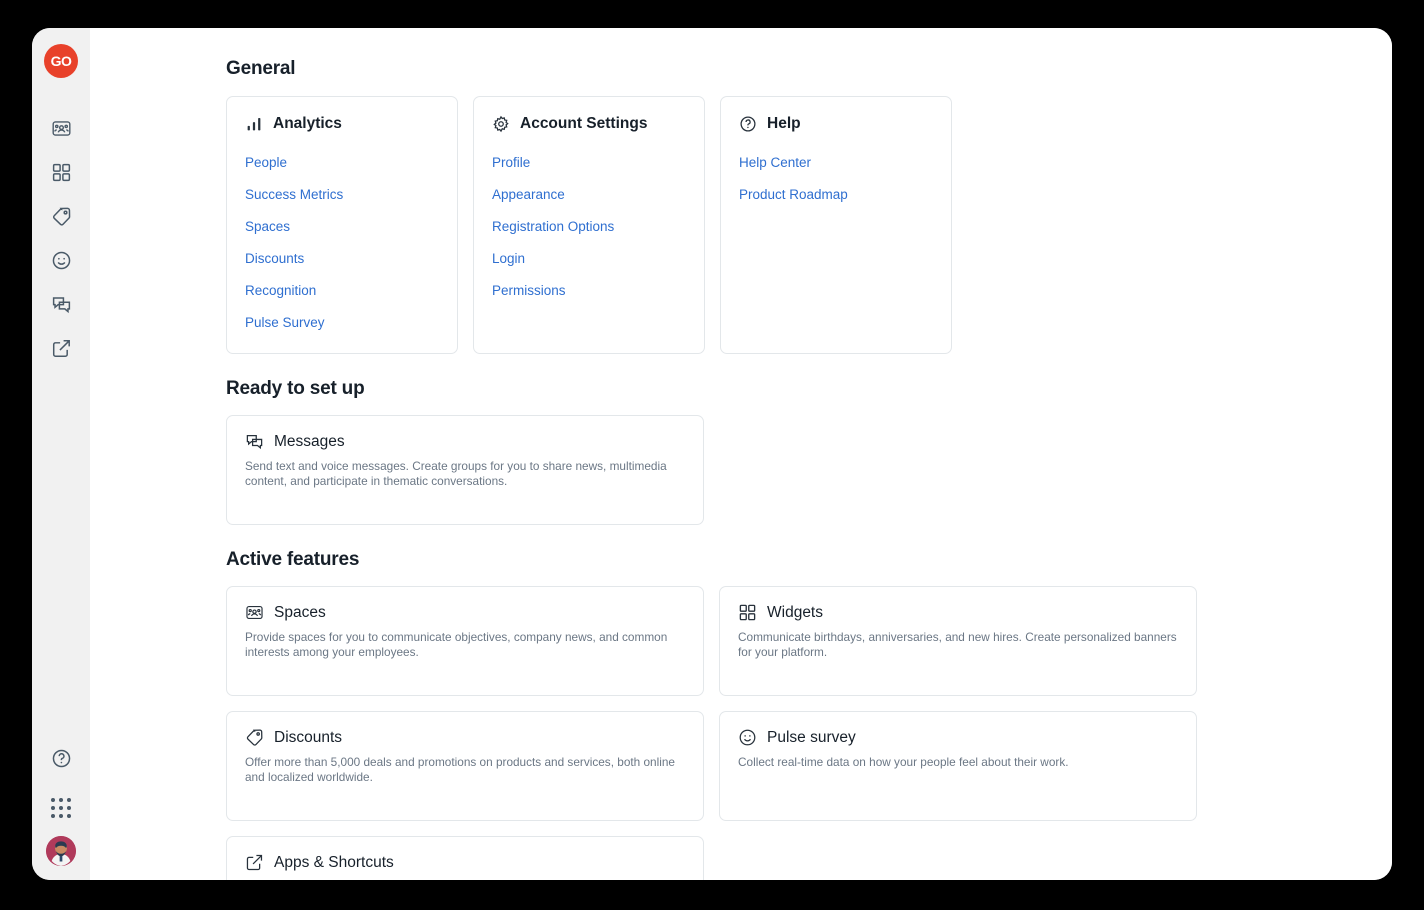 This screenshot has height=910, width=1424. I want to click on sidebar-item-widgets, so click(61, 172).